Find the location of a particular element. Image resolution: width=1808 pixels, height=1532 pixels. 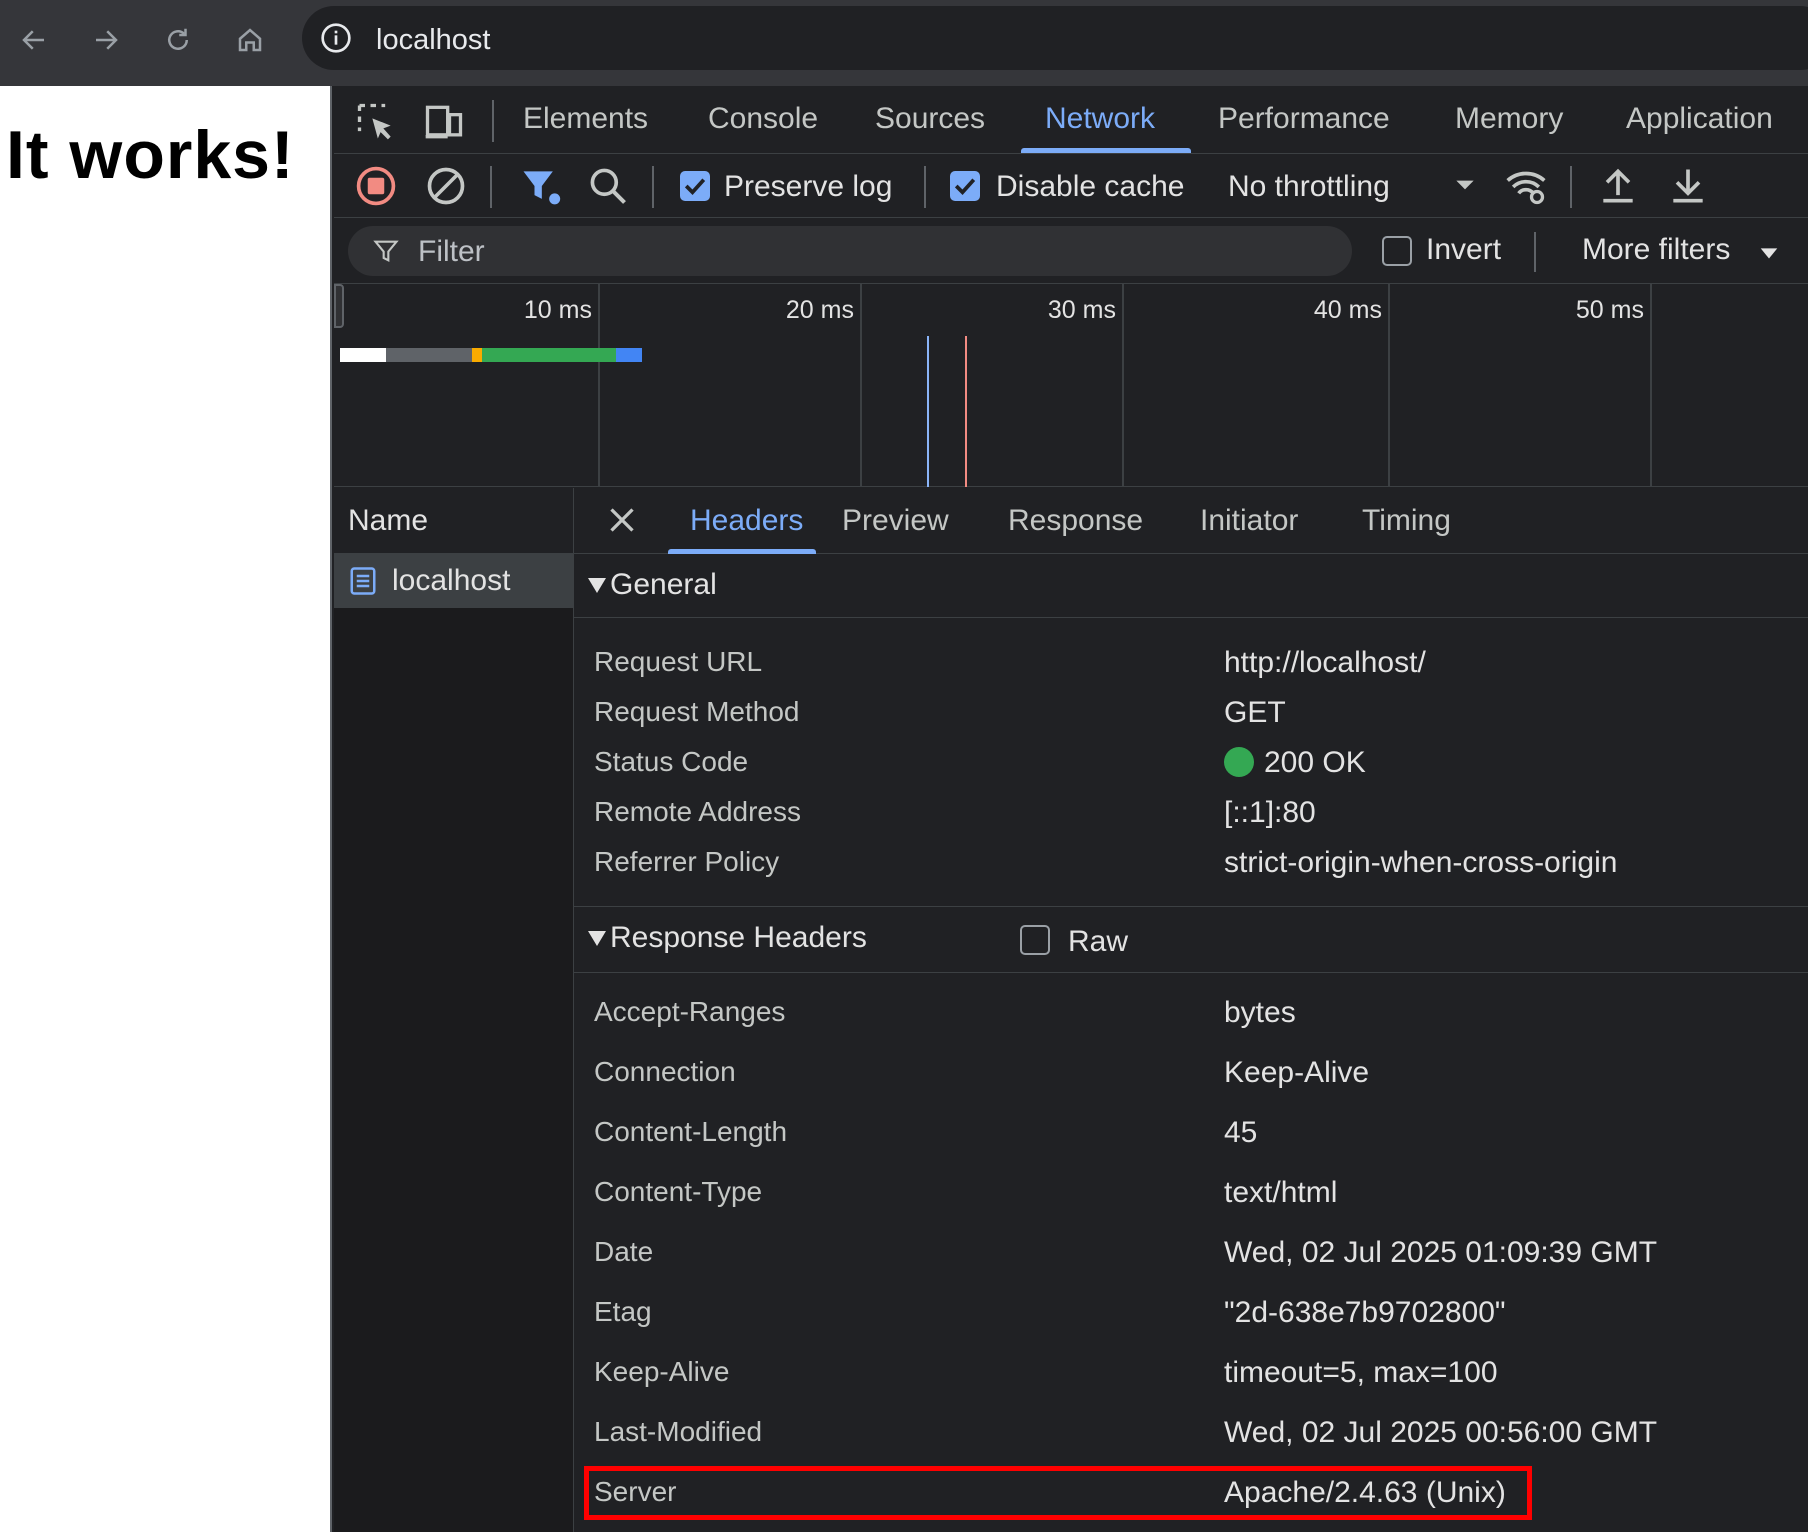

timeline-tick-label: 10 ms is located at coordinates (557, 310).